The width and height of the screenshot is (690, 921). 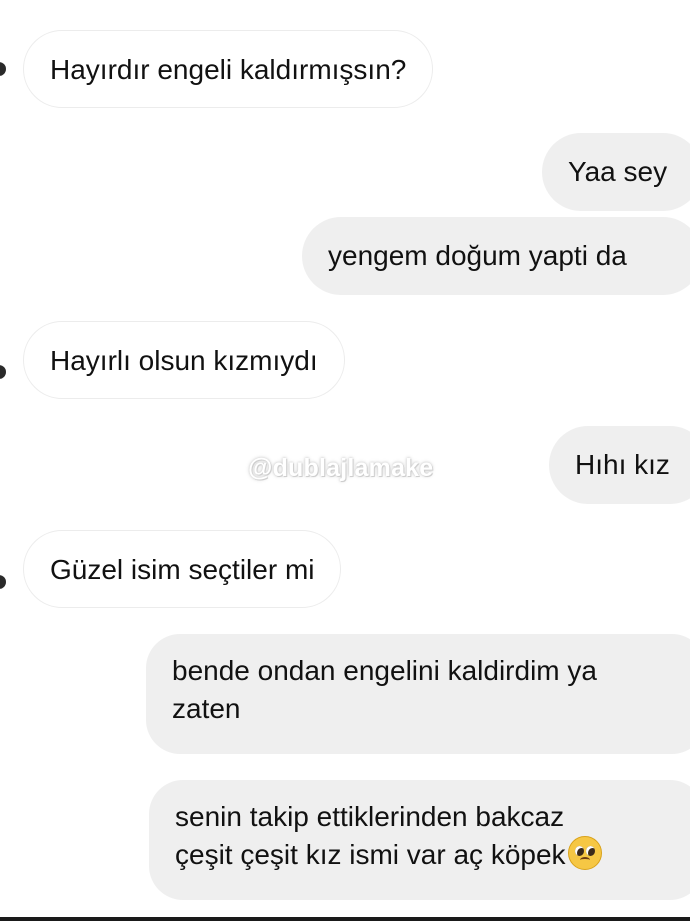 I want to click on incoming-message-bubble: Hayırdır engeli kaldırmışsın?, so click(x=228, y=69).